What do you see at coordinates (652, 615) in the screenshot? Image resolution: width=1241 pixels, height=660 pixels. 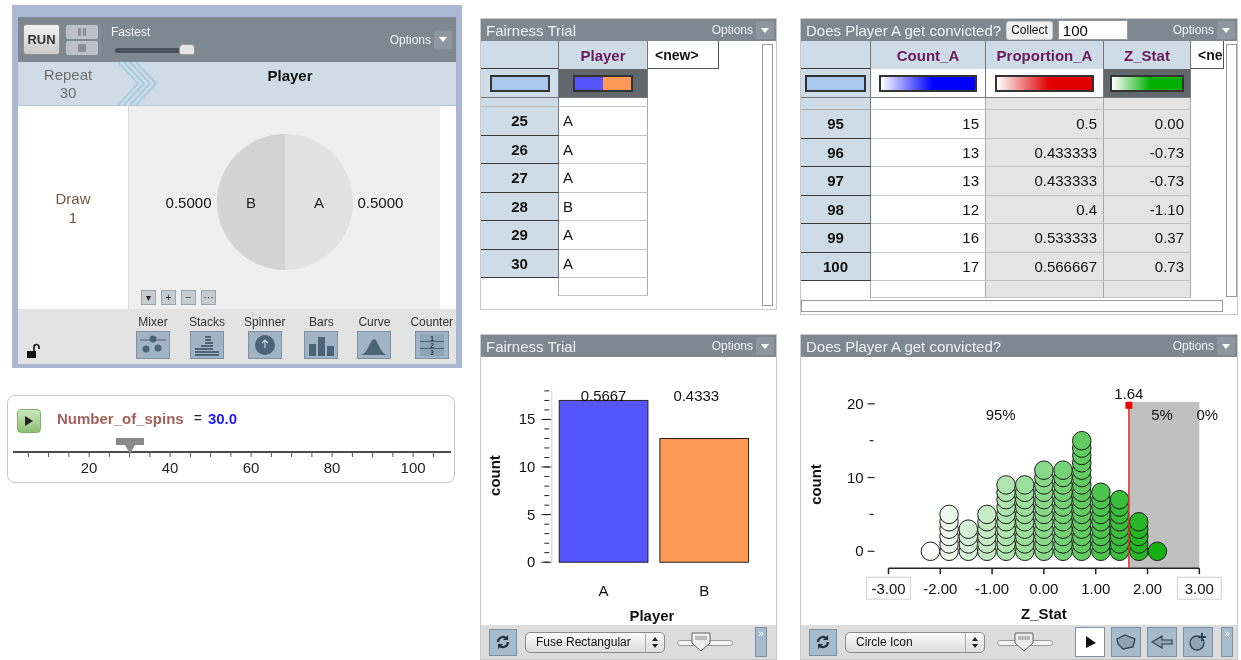 I see `axis-title: Player` at bounding box center [652, 615].